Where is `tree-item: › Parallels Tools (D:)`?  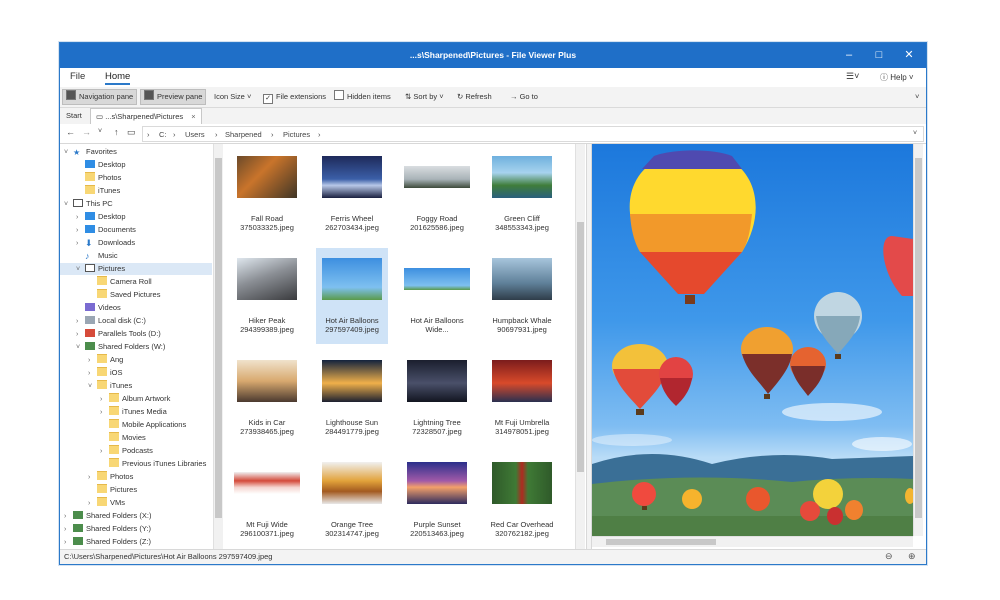
tree-item: › Parallels Tools (D:) is located at coordinates (136, 334).